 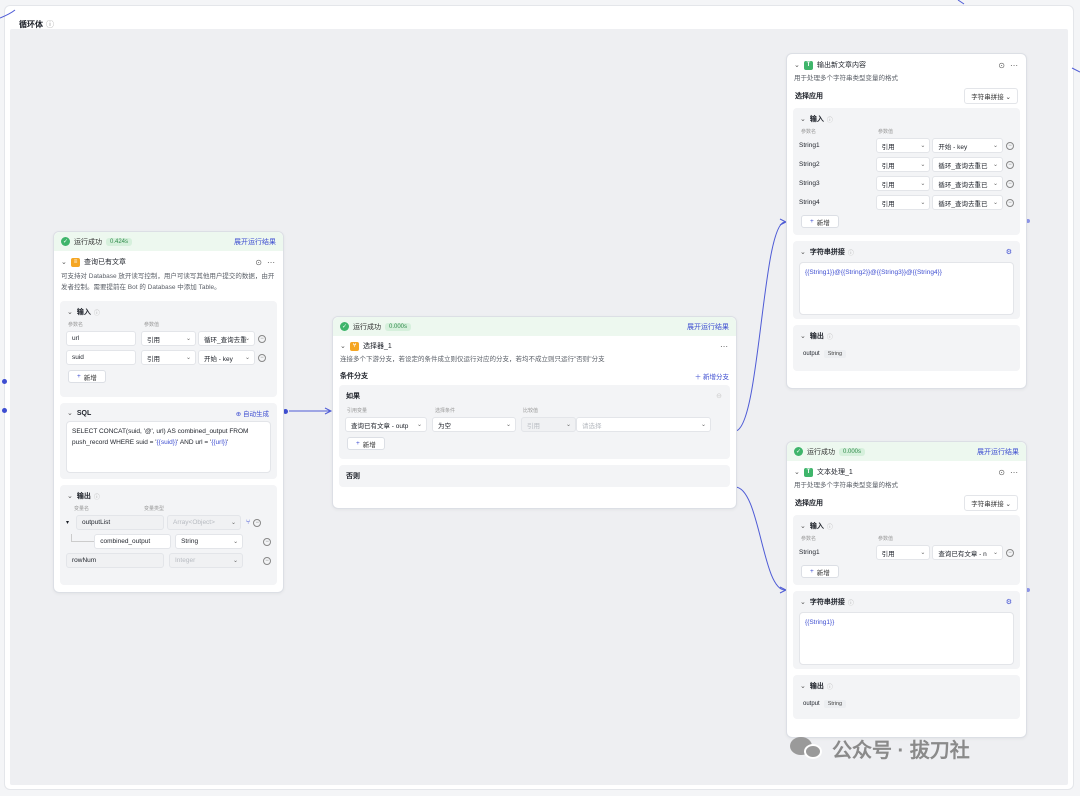 What do you see at coordinates (809, 183) in the screenshot?
I see `param-name: String3` at bounding box center [809, 183].